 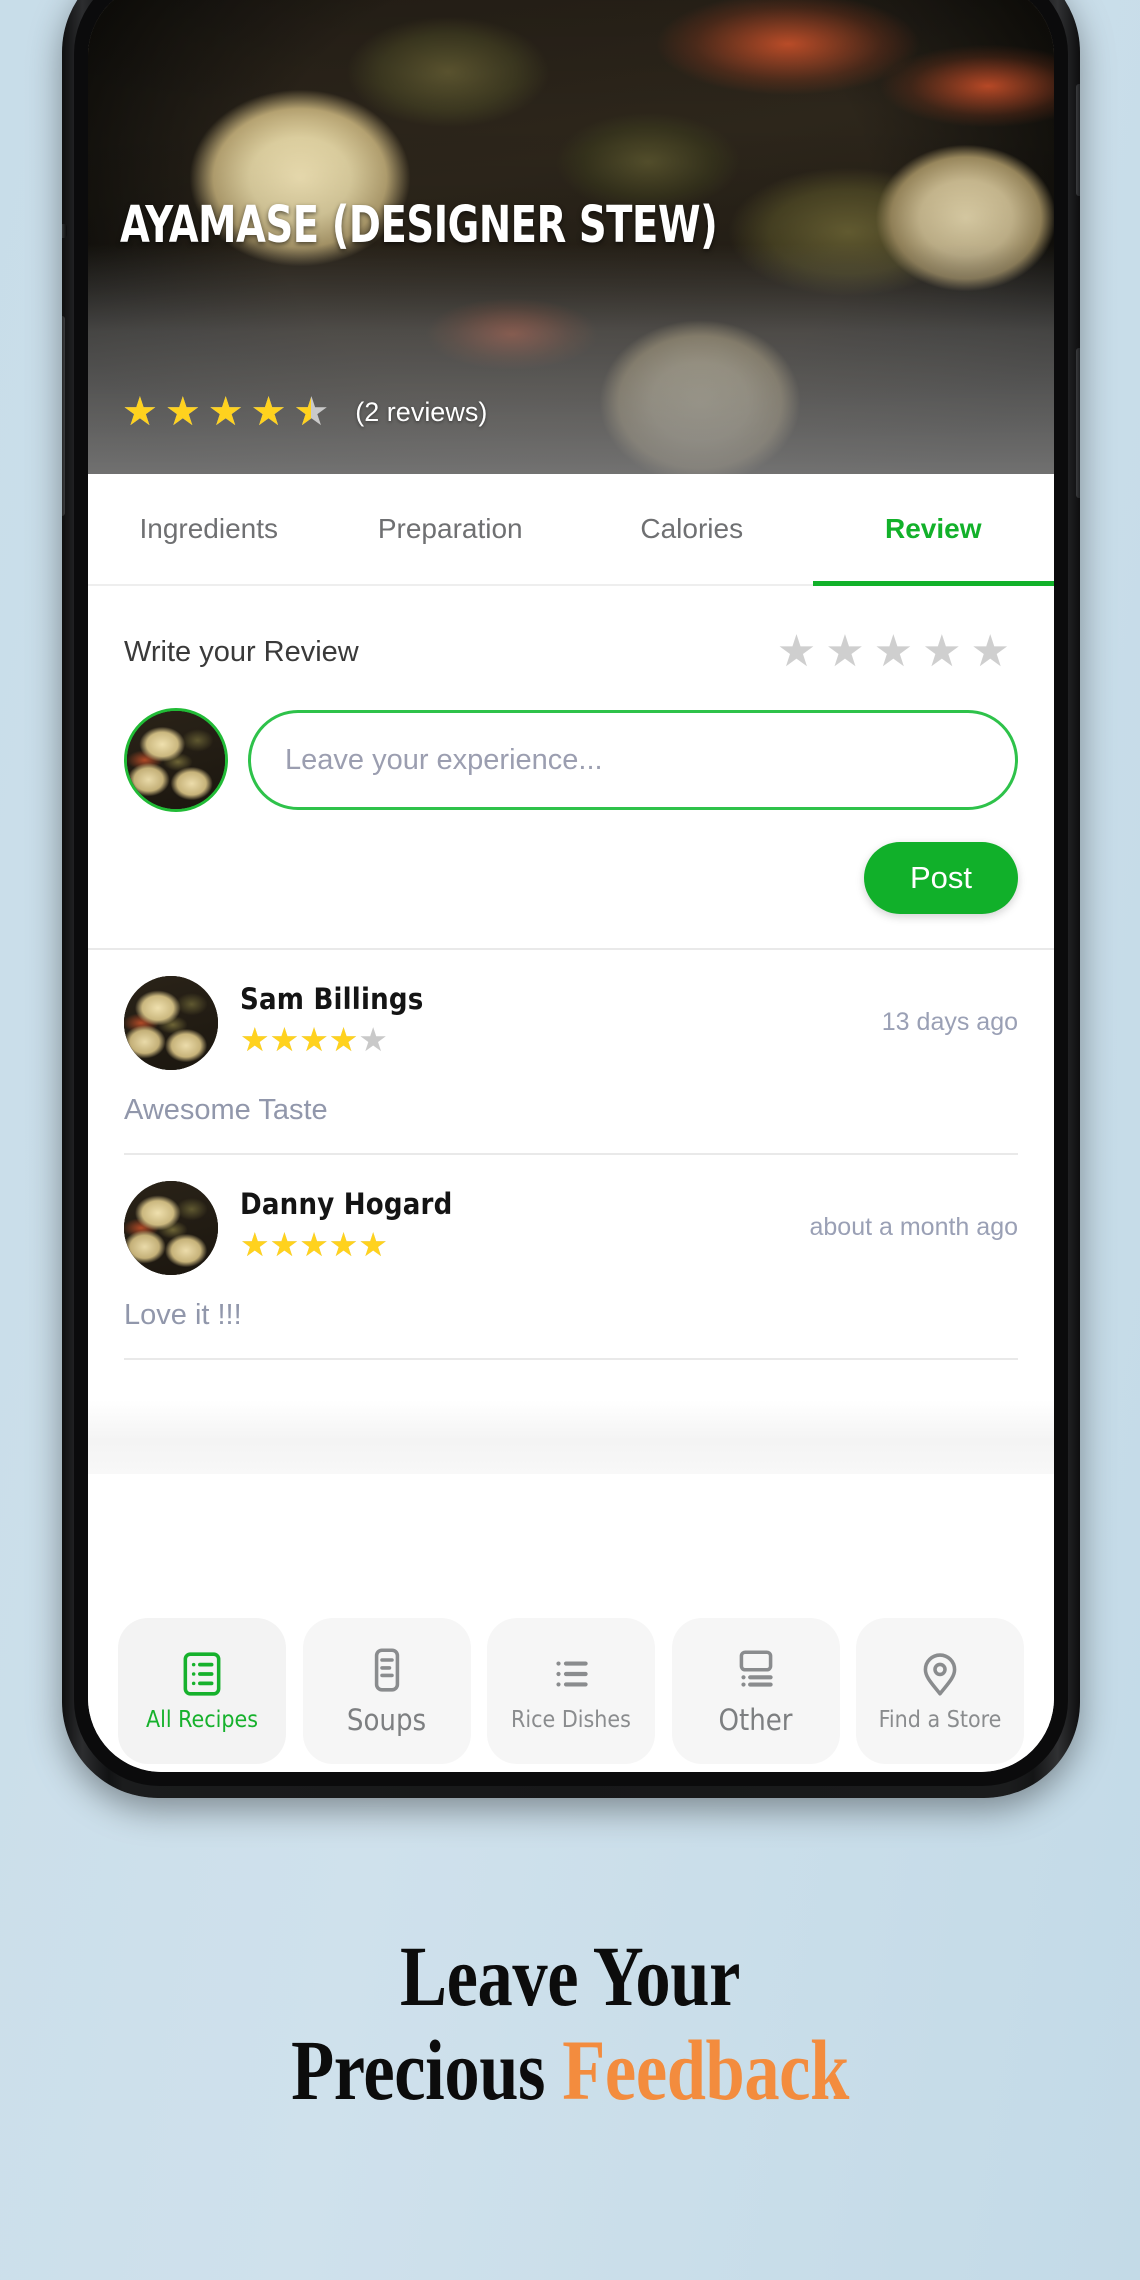 I want to click on phone-mute-button, so click(x=64, y=231).